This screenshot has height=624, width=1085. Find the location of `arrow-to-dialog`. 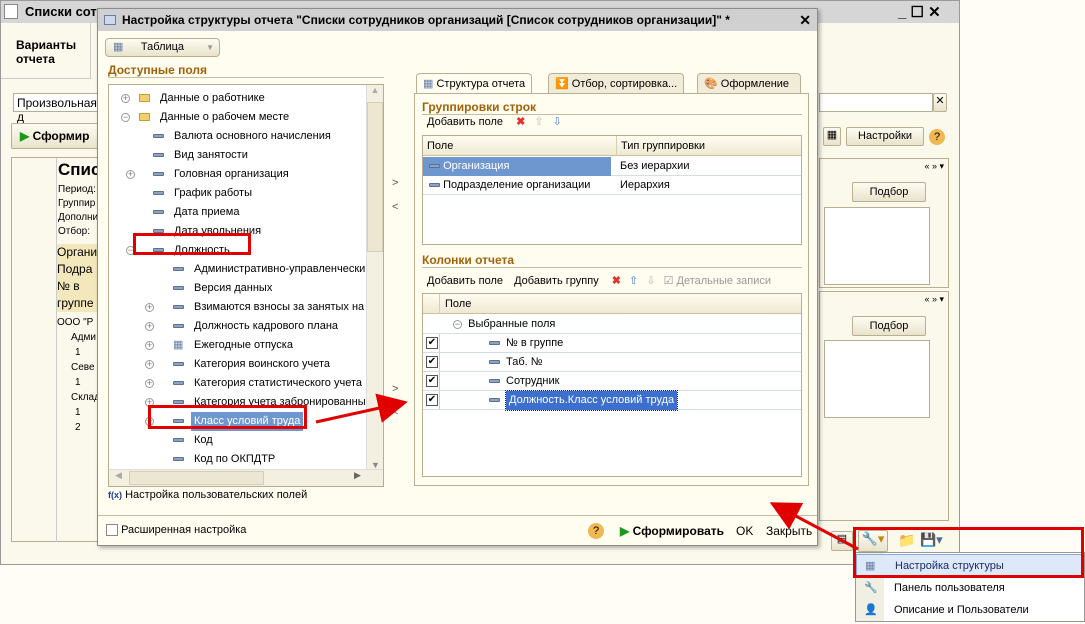

arrow-to-dialog is located at coordinates (814, 526).